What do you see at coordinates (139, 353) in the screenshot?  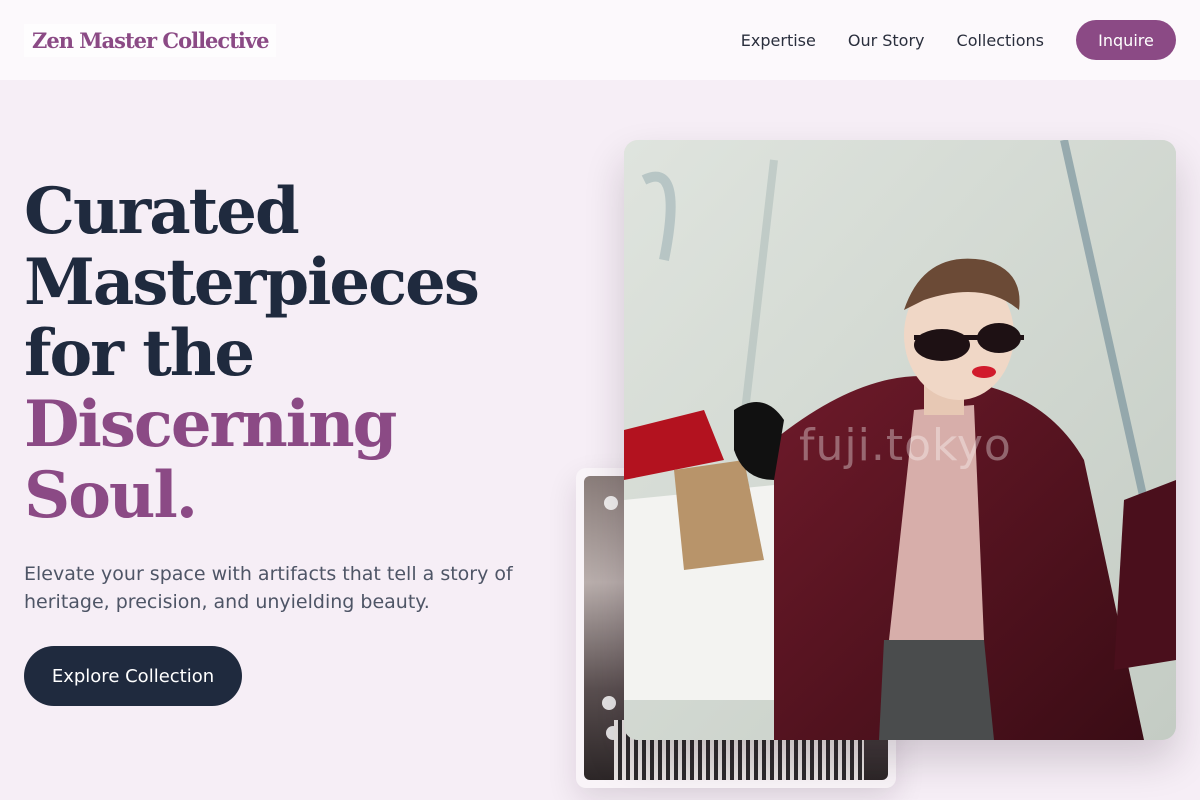 I see `hero-title-line: for the` at bounding box center [139, 353].